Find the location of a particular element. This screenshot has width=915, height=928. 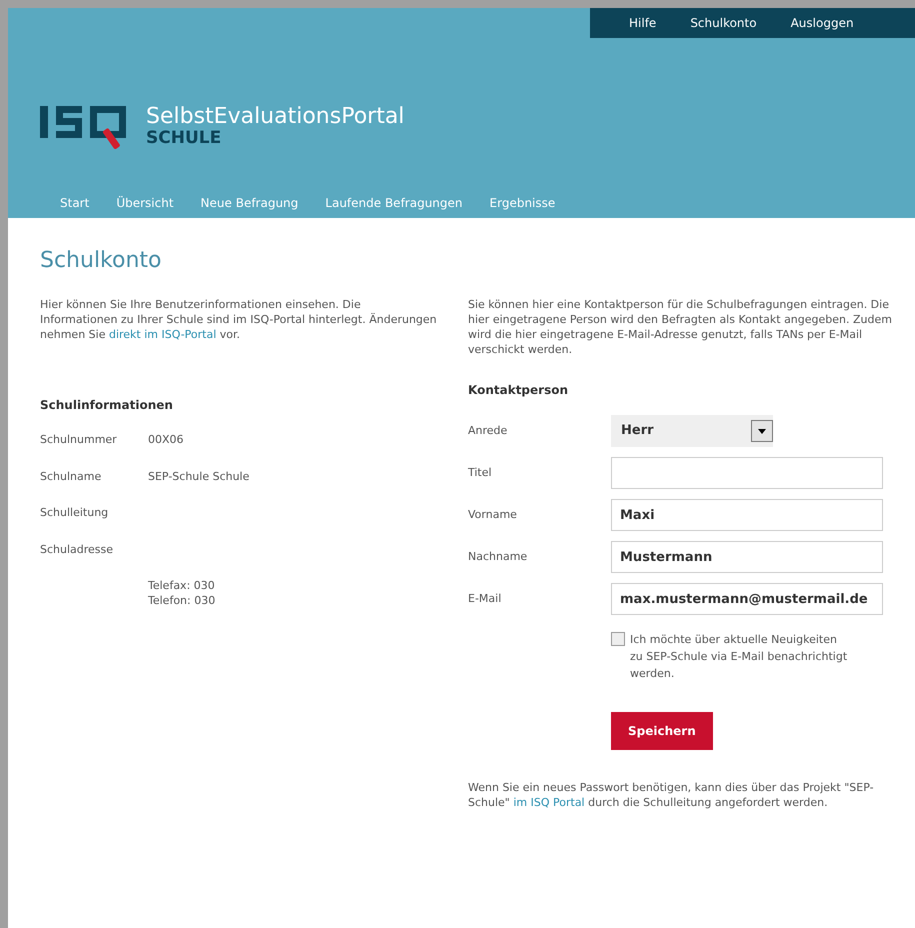

text-input: Maxi is located at coordinates (747, 515).